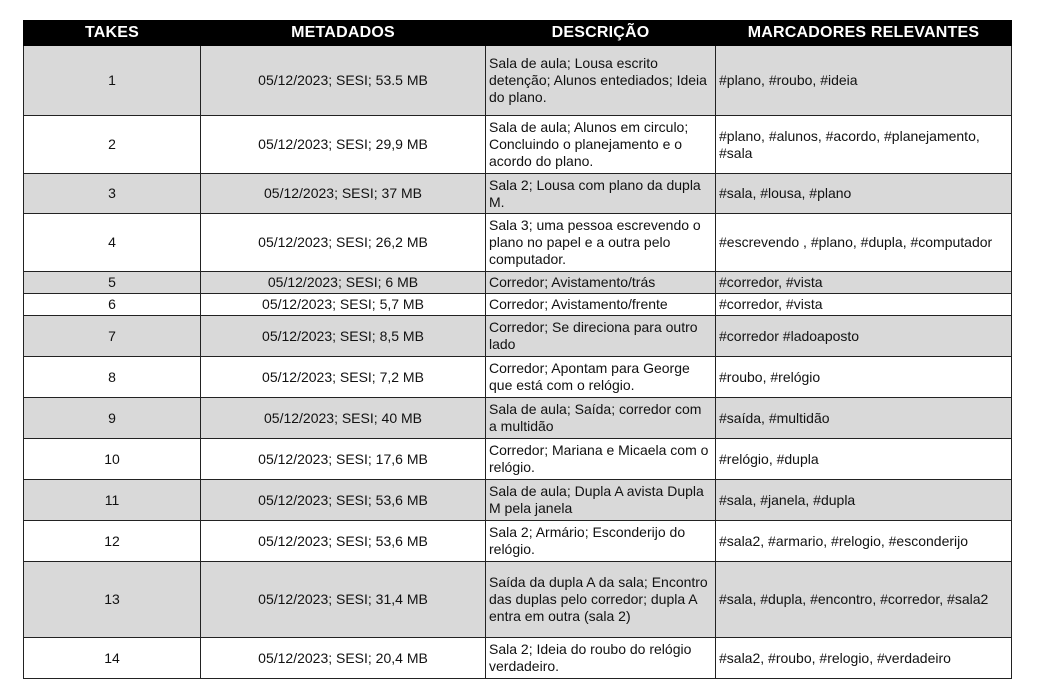 The image size is (1057, 687). Describe the element at coordinates (343, 282) in the screenshot. I see `metadata-cell: 05/12/2023; SESI; 6 MB` at that location.